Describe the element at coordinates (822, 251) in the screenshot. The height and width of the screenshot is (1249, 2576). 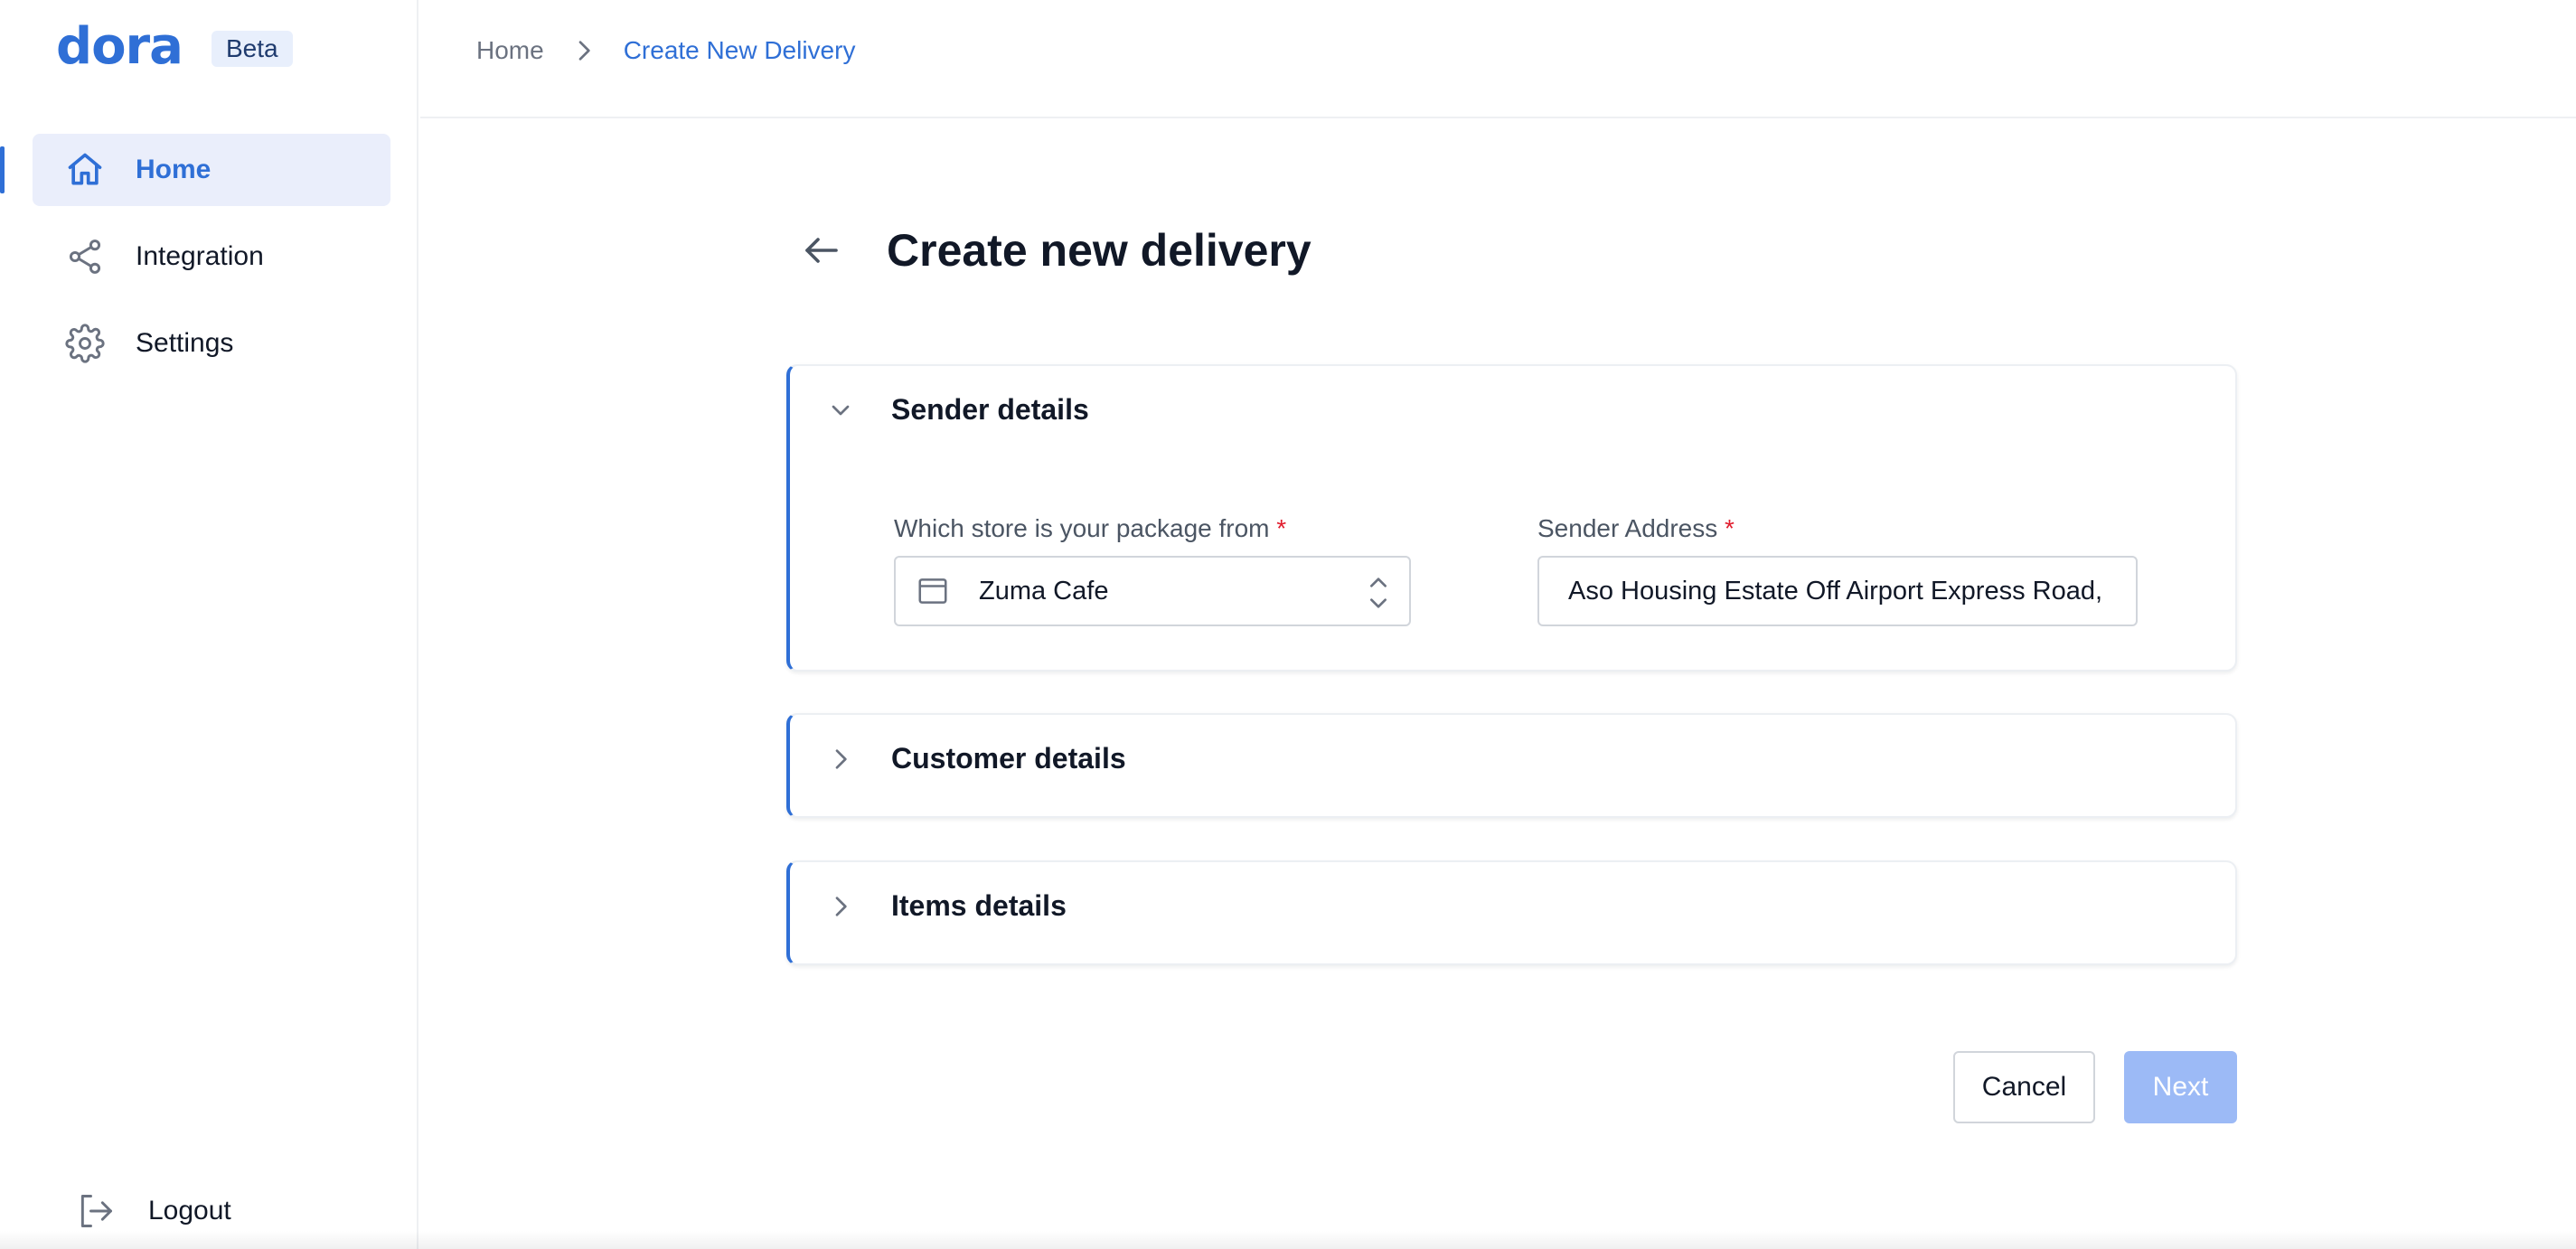
I see `back-arrow-icon` at that location.